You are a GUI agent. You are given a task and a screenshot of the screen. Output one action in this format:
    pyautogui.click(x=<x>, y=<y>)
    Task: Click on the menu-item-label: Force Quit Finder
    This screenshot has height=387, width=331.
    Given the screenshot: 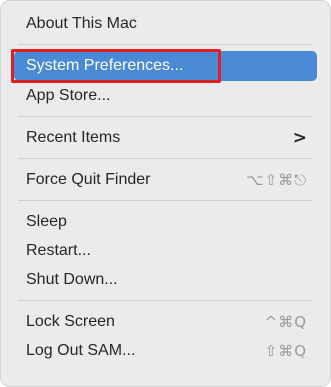 What is the action you would take?
    pyautogui.click(x=88, y=179)
    